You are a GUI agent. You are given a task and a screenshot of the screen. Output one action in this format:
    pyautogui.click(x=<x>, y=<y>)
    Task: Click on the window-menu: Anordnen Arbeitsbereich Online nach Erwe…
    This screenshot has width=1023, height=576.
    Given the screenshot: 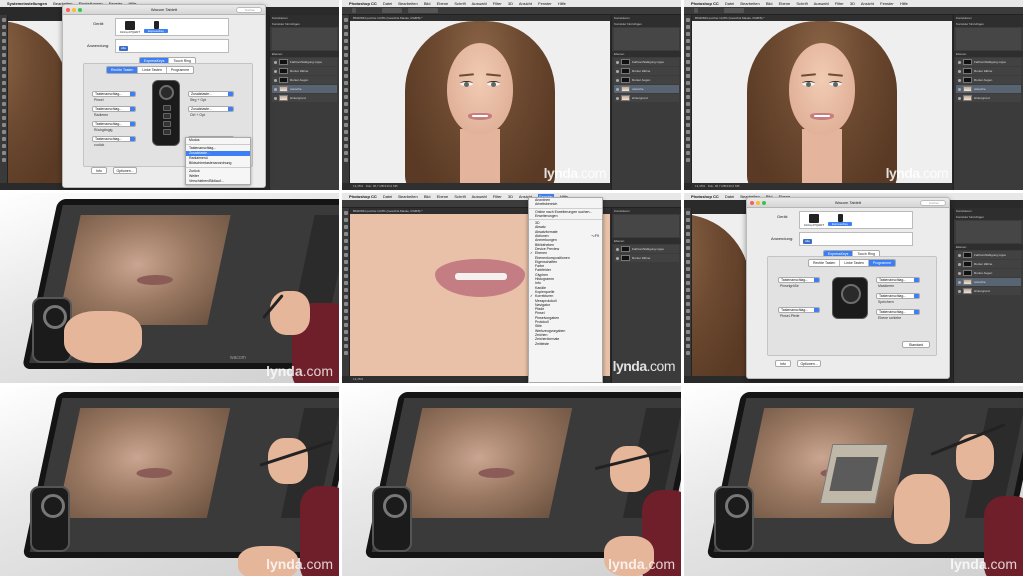 What is the action you would take?
    pyautogui.click(x=565, y=290)
    